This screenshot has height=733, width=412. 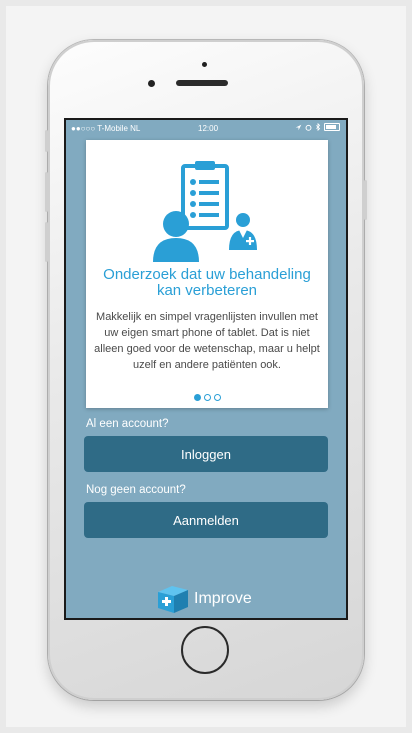 What do you see at coordinates (46, 242) in the screenshot?
I see `volume-down-button` at bounding box center [46, 242].